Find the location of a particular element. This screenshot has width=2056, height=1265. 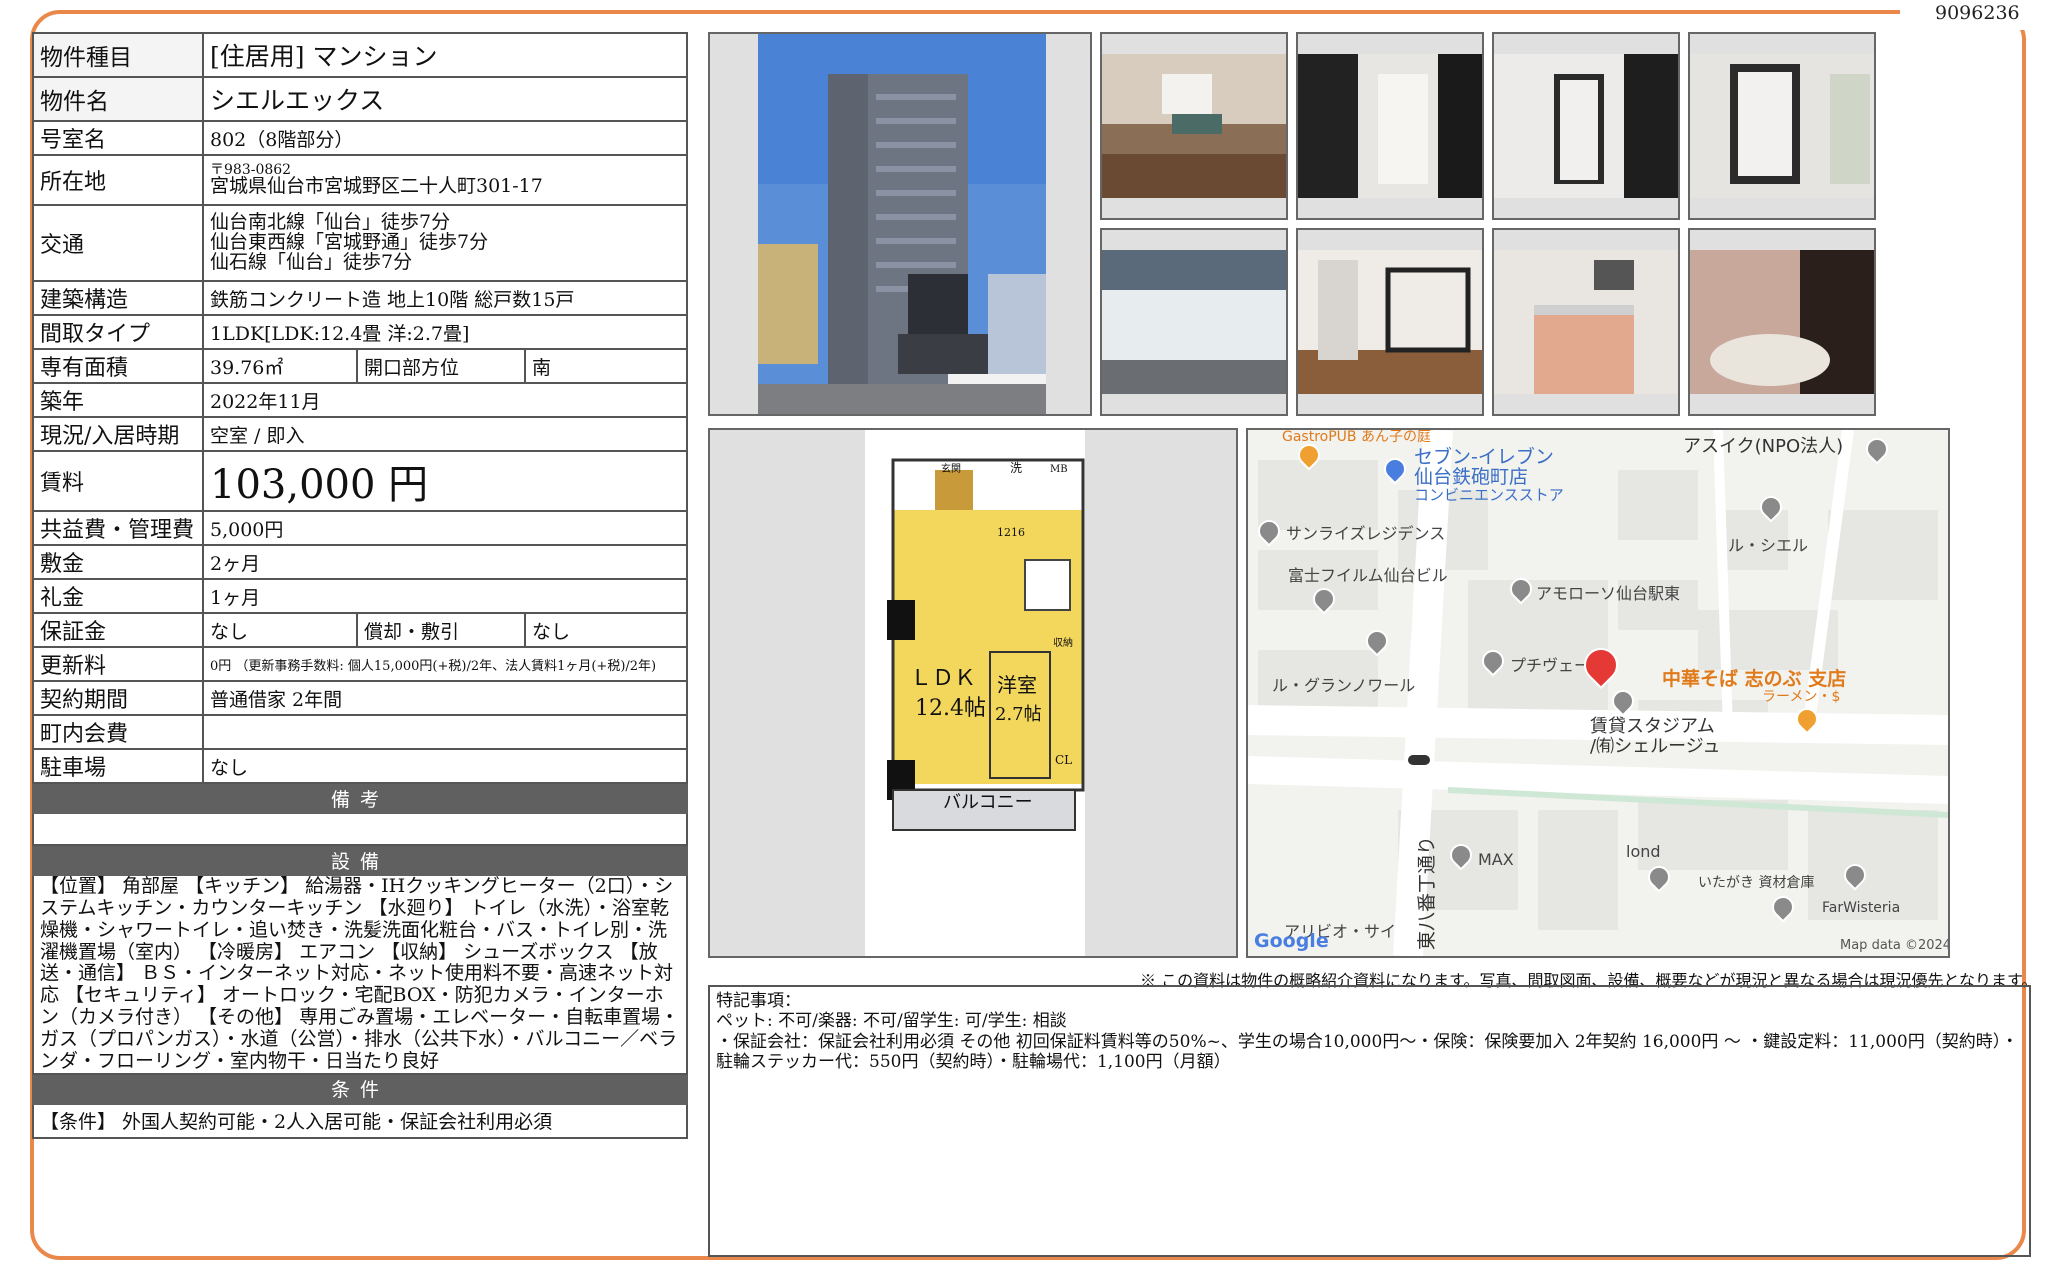

interior-photo-bath is located at coordinates (1782, 322).